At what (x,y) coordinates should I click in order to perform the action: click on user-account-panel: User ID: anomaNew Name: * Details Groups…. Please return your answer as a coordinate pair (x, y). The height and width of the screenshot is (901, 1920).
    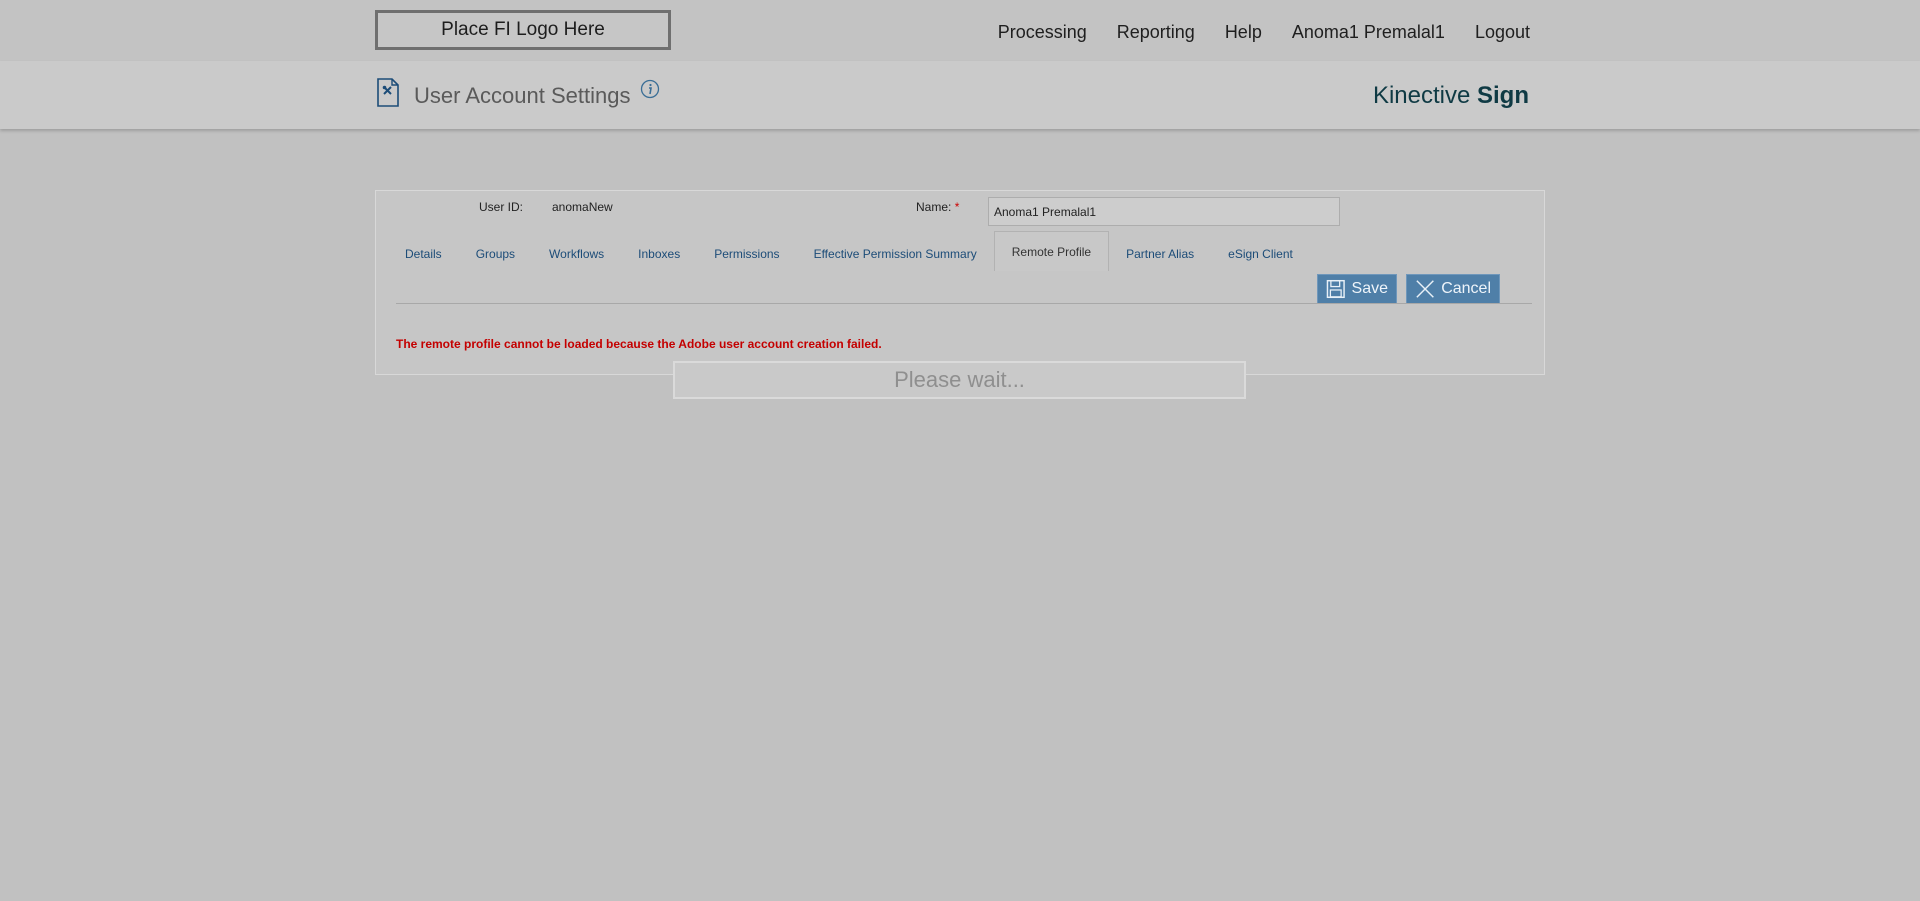
    Looking at the image, I should click on (960, 282).